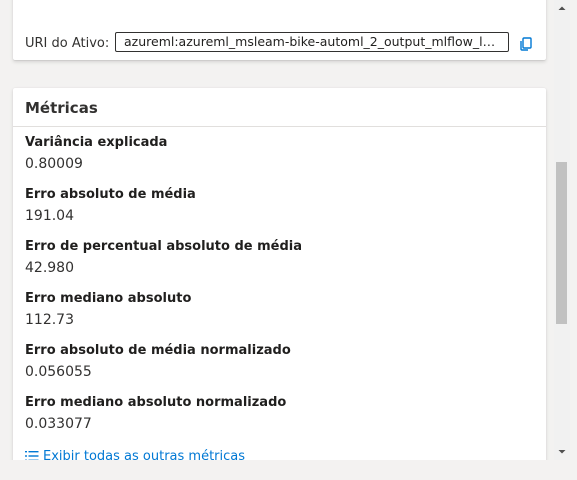 This screenshot has height=480, width=577. I want to click on view-all-metrics-link: Exibir todas as outras métricas, so click(135, 454).